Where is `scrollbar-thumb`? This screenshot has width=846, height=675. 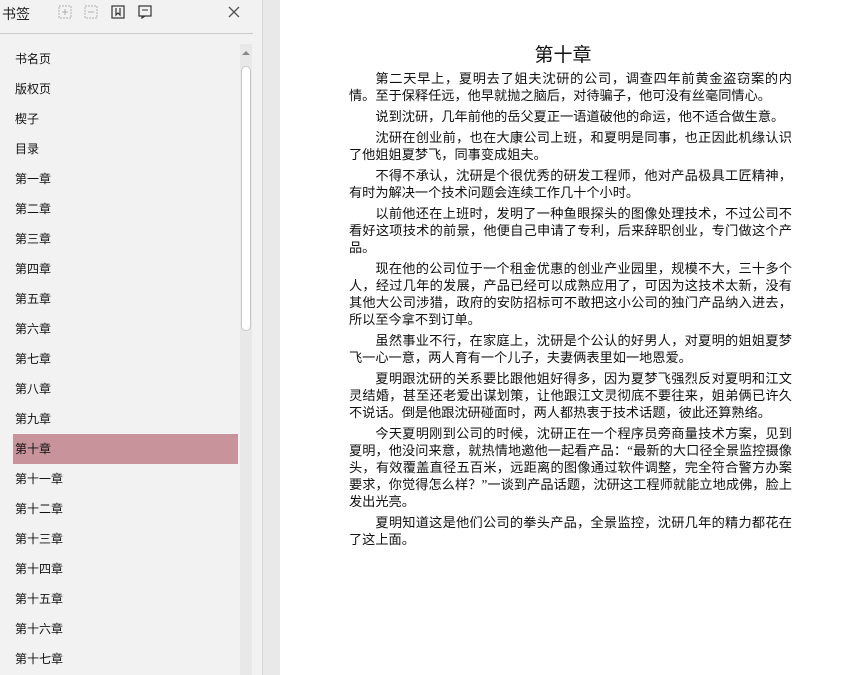
scrollbar-thumb is located at coordinates (246, 198).